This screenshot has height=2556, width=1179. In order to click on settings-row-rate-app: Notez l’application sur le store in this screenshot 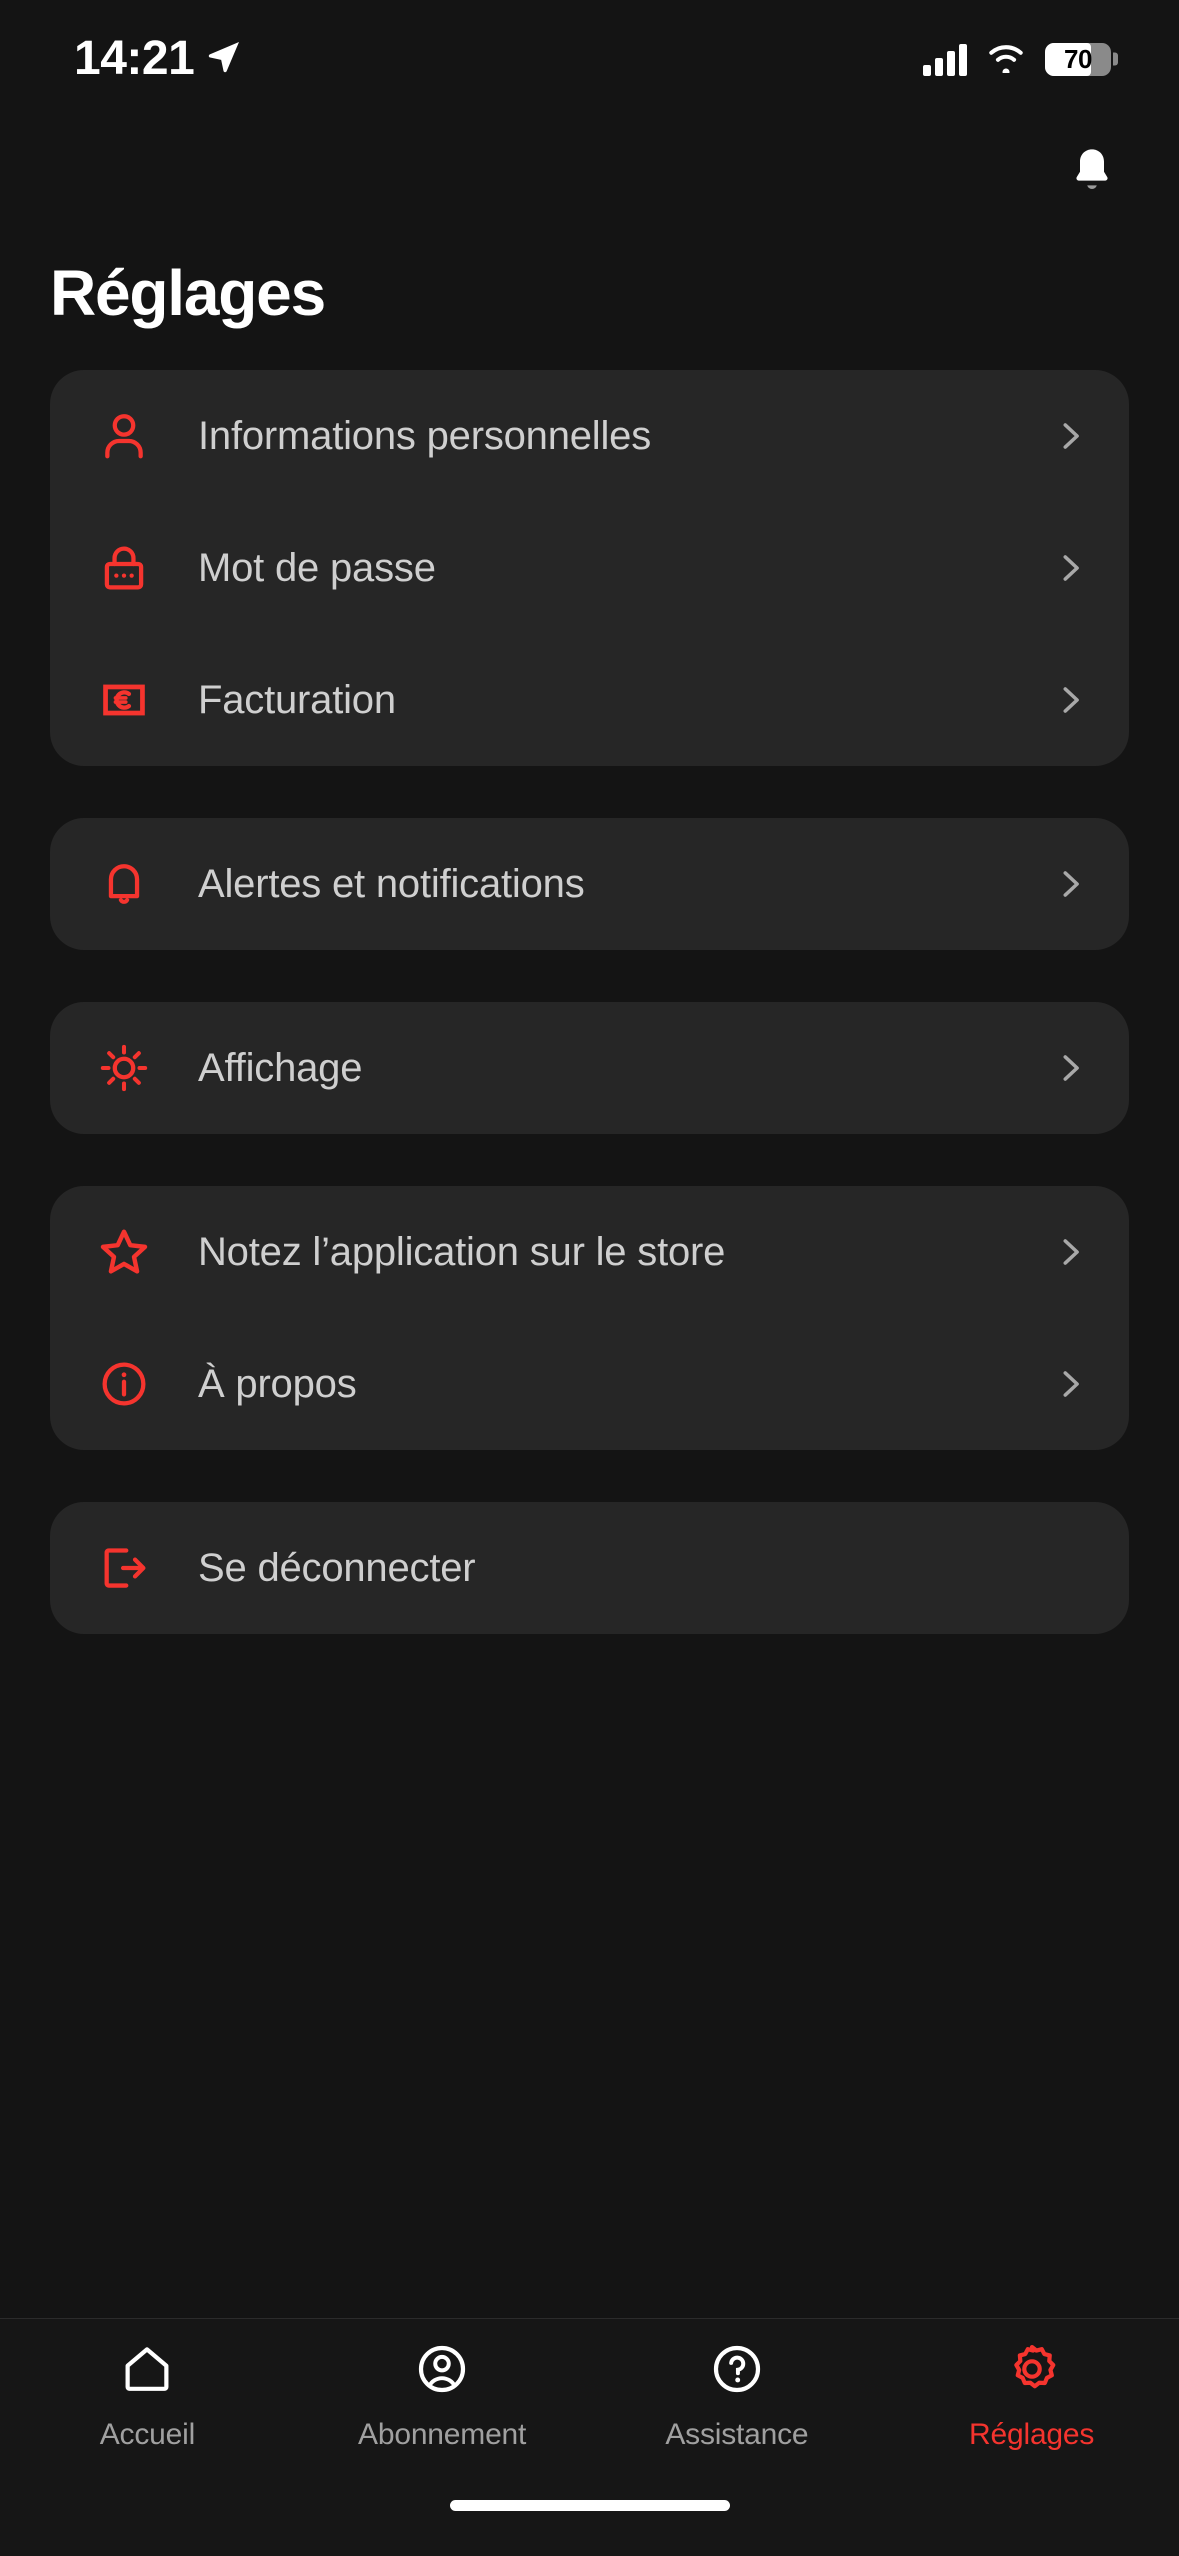, I will do `click(589, 1252)`.